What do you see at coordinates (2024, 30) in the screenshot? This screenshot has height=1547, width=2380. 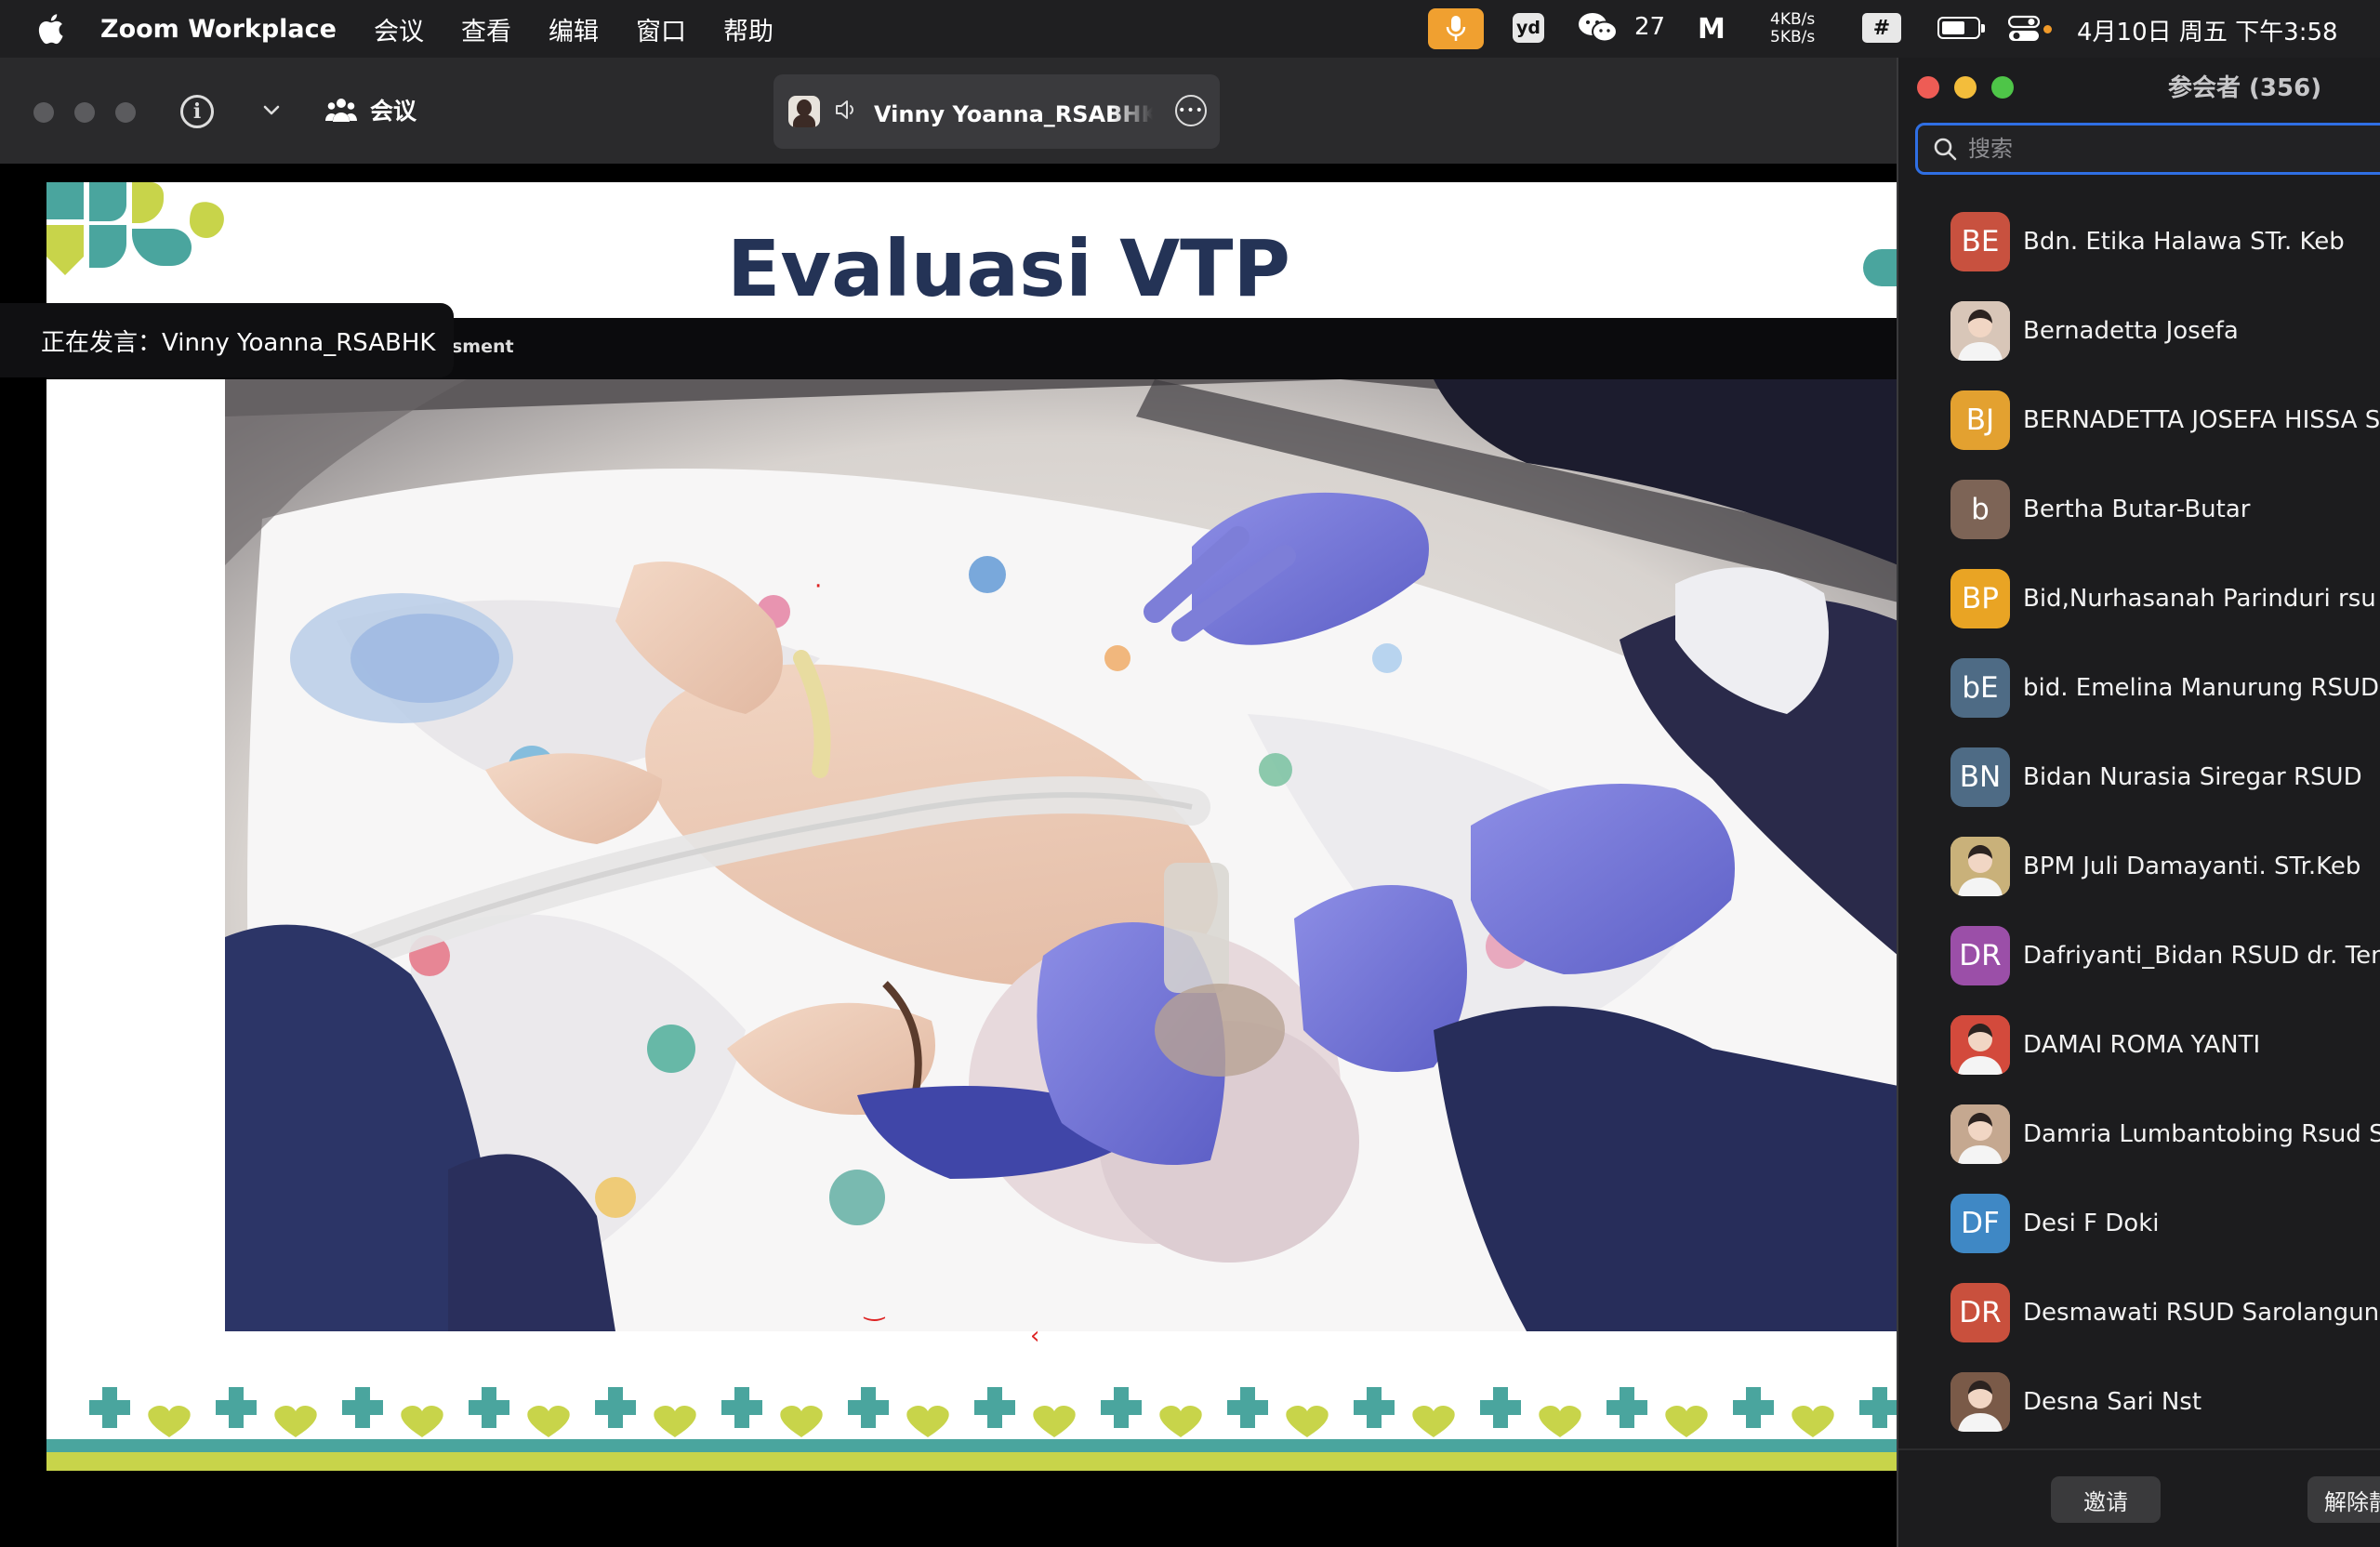 I see `control-center-icon` at bounding box center [2024, 30].